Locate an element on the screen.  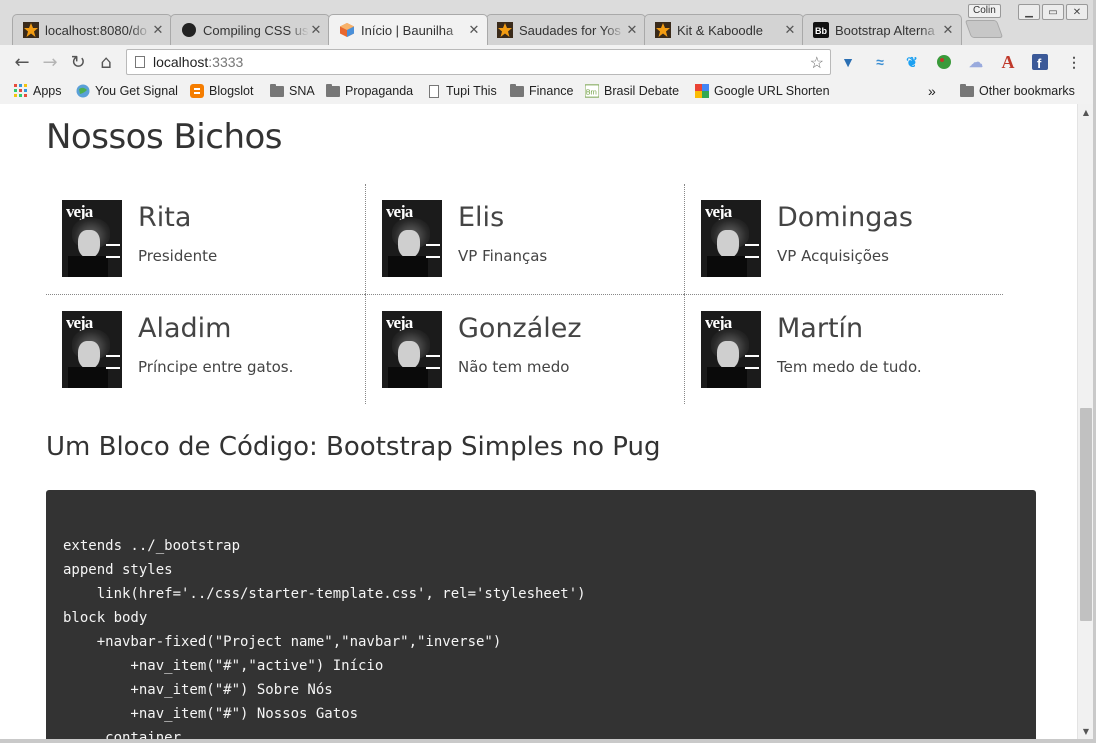
blogger-icon is located at coordinates (197, 91).